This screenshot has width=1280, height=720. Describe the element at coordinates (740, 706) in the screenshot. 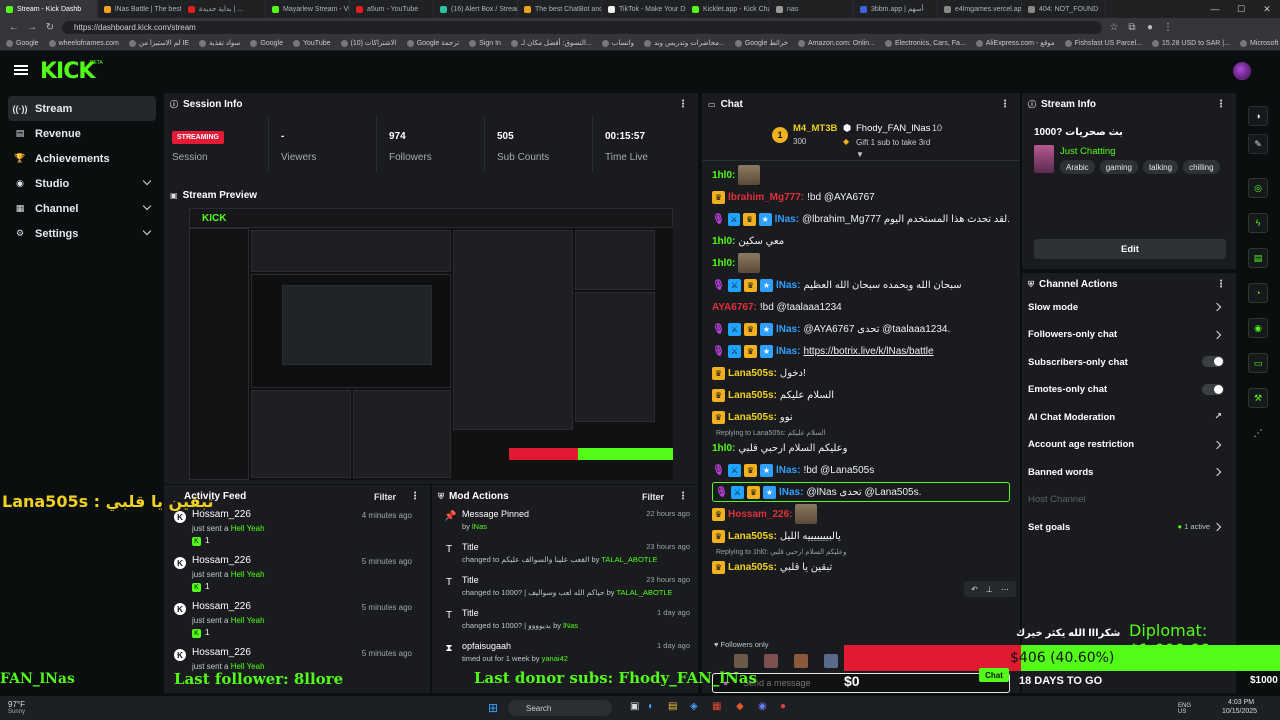

I see `brave-icon: ◆` at that location.